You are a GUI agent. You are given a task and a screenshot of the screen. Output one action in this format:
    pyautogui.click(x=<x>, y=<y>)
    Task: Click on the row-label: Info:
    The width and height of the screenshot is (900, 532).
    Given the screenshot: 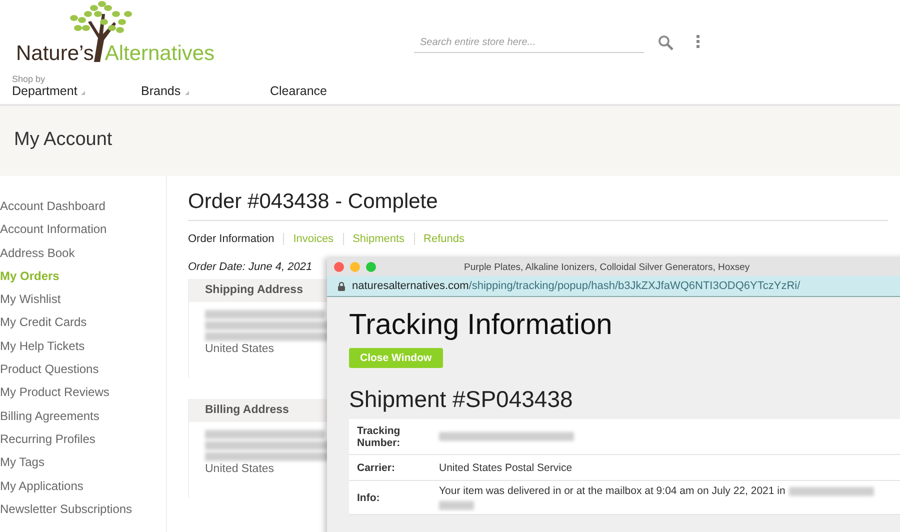 What is the action you would take?
    pyautogui.click(x=368, y=498)
    